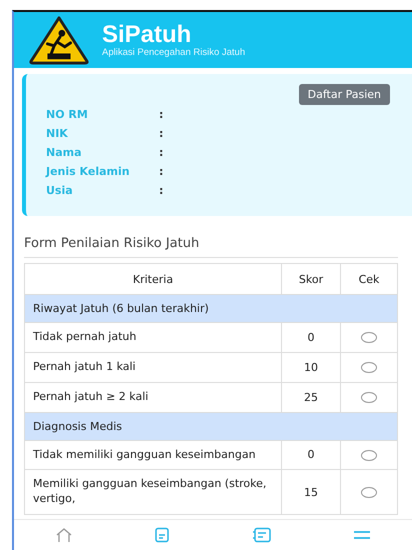  I want to click on table-cell: Tidak memiliki gangguan keseimbangan, so click(153, 455).